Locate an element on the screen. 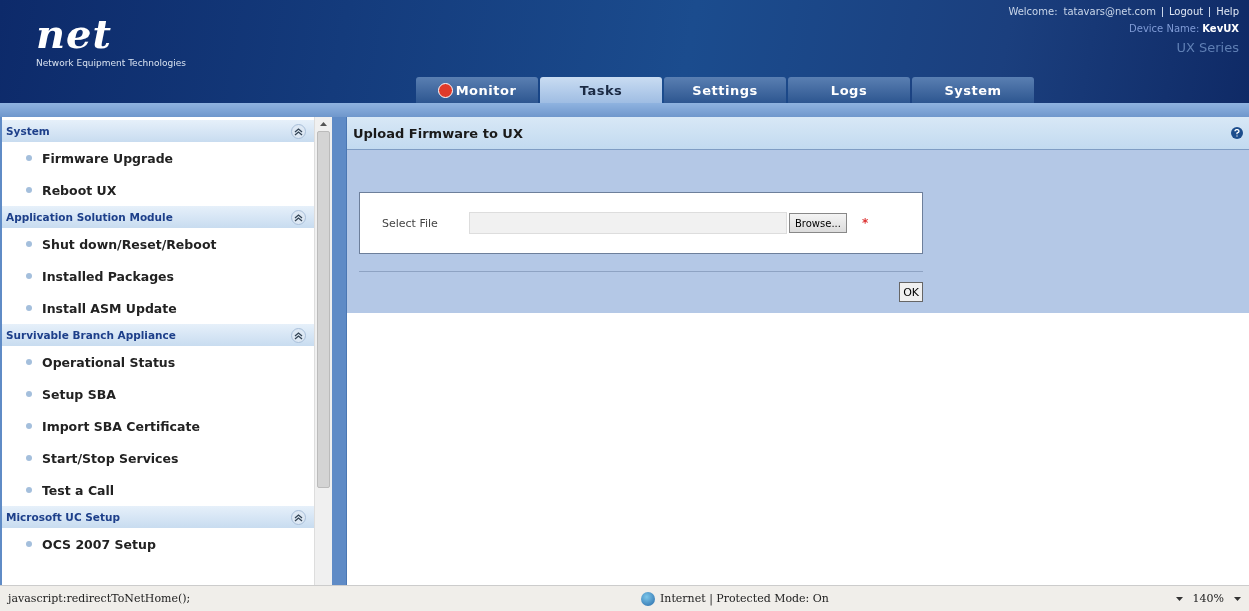 Image resolution: width=1249 pixels, height=611 pixels. nav-tab: Tasks is located at coordinates (601, 90).